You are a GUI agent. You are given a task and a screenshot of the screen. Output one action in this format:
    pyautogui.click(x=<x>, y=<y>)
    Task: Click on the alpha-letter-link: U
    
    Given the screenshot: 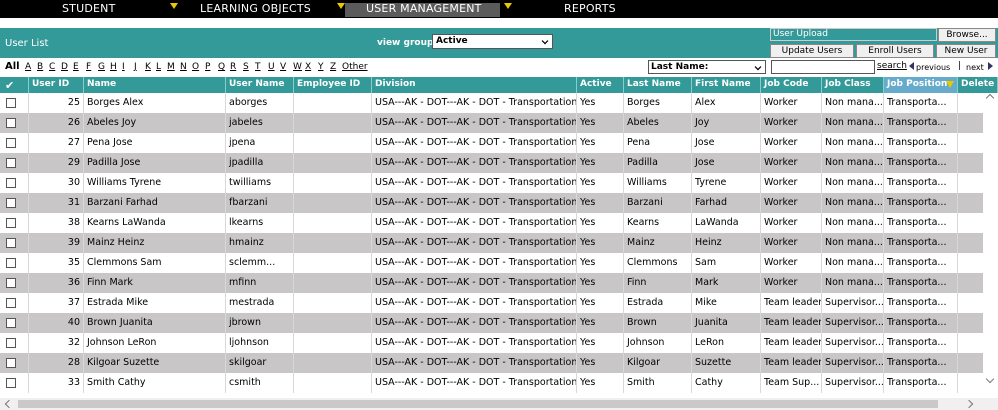 What is the action you would take?
    pyautogui.click(x=271, y=67)
    